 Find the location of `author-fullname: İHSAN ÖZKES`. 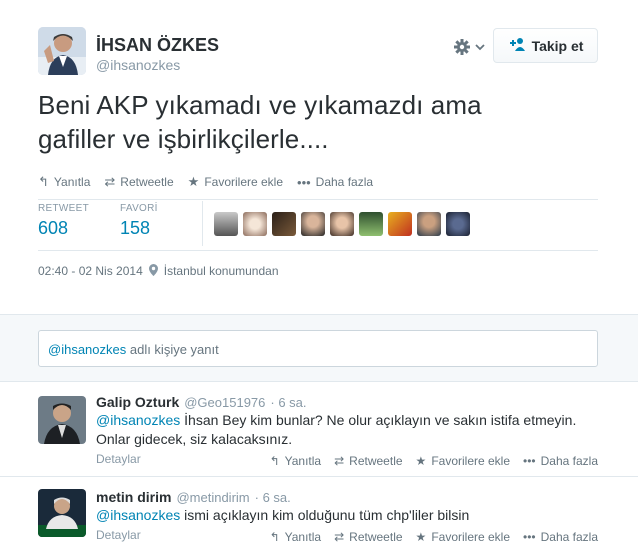

author-fullname: İHSAN ÖZKES is located at coordinates (157, 45).